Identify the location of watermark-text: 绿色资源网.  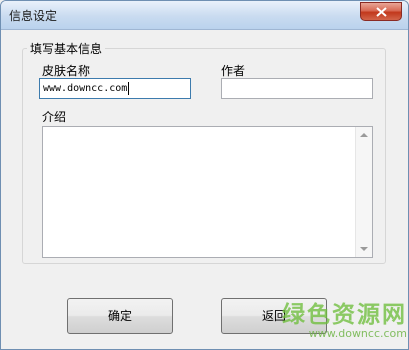
(344, 315).